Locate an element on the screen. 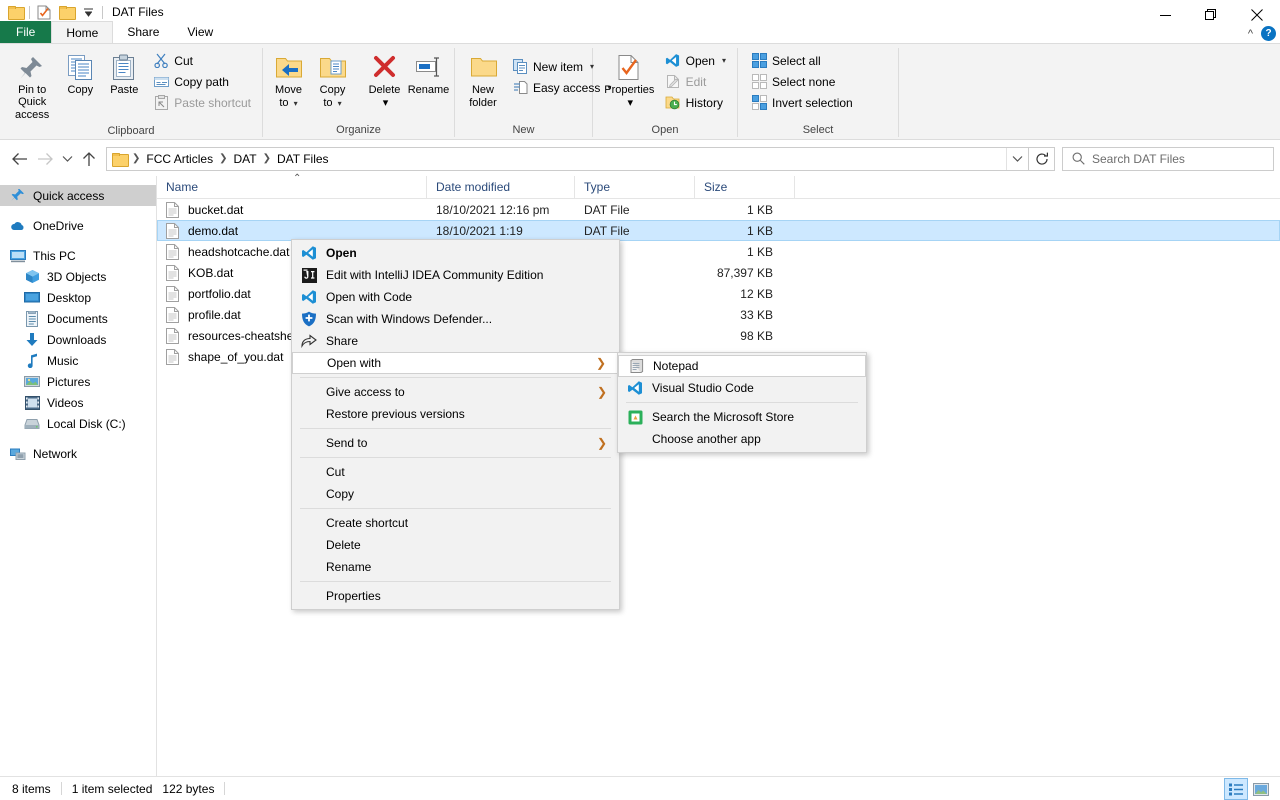 This screenshot has height=800, width=1280. paste-shortcut-button: Paste shortcut is located at coordinates (203, 102).